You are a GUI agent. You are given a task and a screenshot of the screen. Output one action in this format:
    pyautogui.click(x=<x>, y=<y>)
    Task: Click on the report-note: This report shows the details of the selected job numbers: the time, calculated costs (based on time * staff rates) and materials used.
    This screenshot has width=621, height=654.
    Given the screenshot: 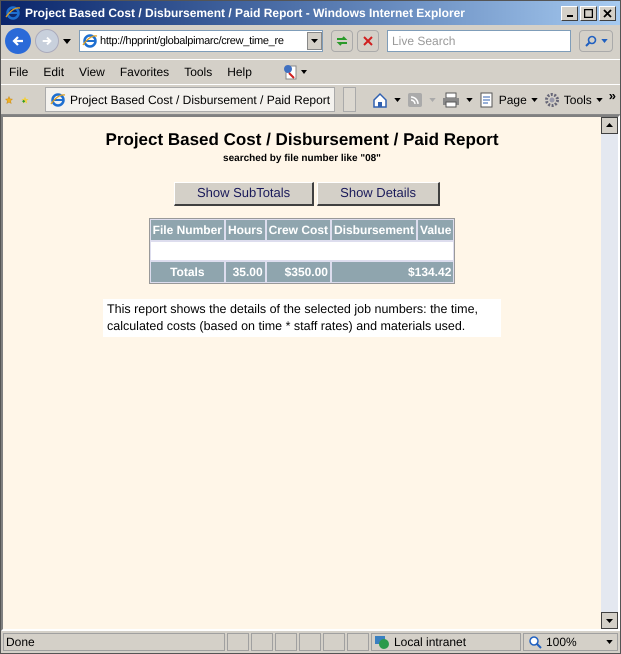 What is the action you would take?
    pyautogui.click(x=302, y=317)
    